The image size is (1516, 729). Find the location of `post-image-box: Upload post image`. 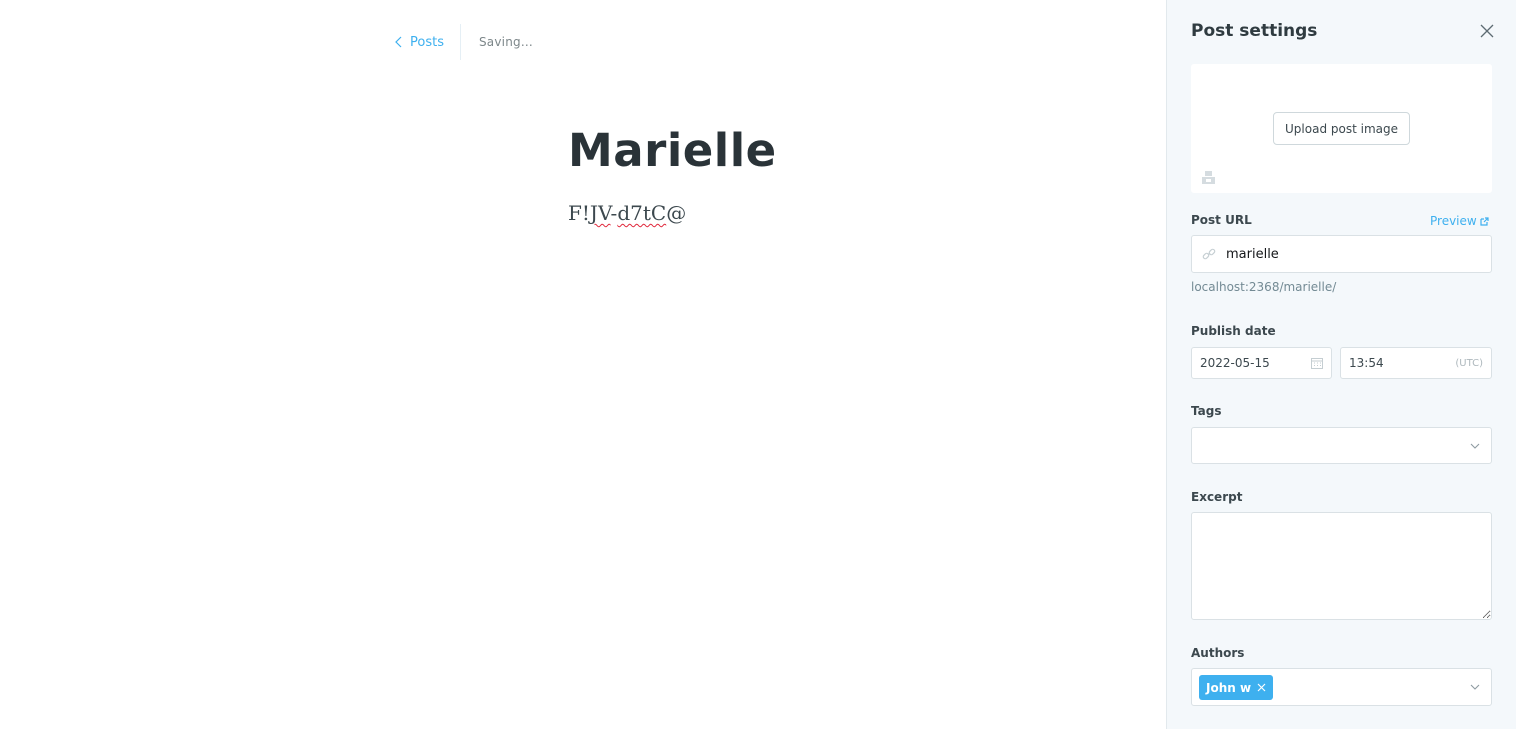

post-image-box: Upload post image is located at coordinates (1341, 128).